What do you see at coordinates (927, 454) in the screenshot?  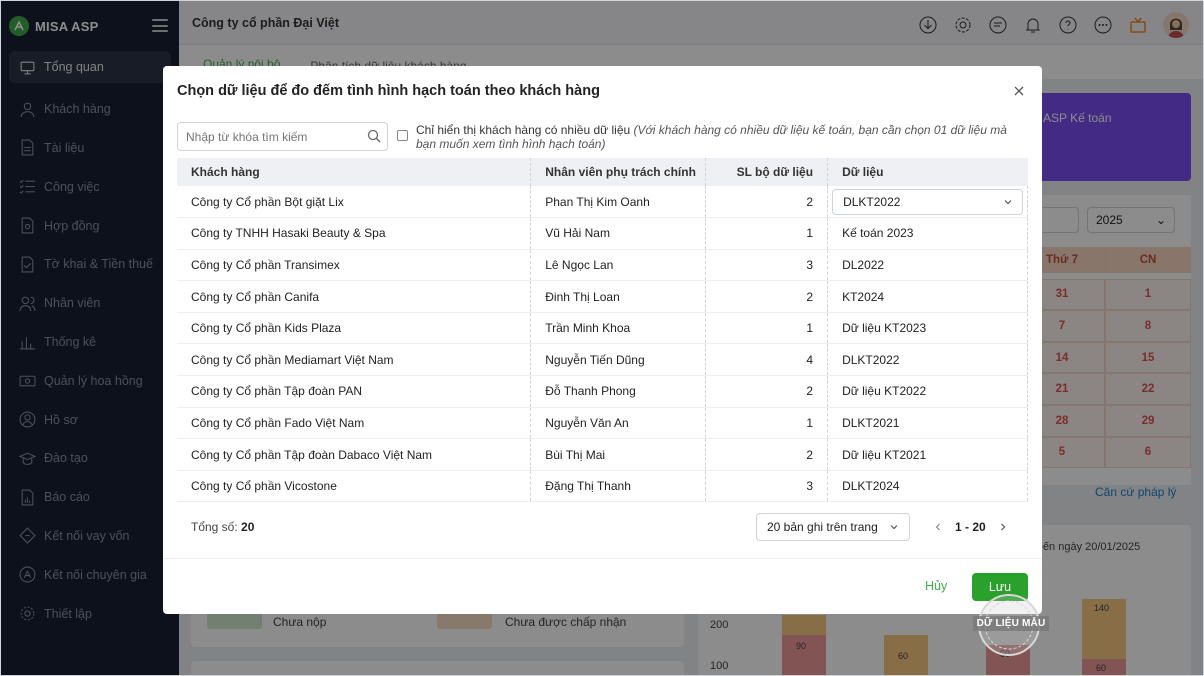 I see `cell-data: Dữ liệu KT2021` at bounding box center [927, 454].